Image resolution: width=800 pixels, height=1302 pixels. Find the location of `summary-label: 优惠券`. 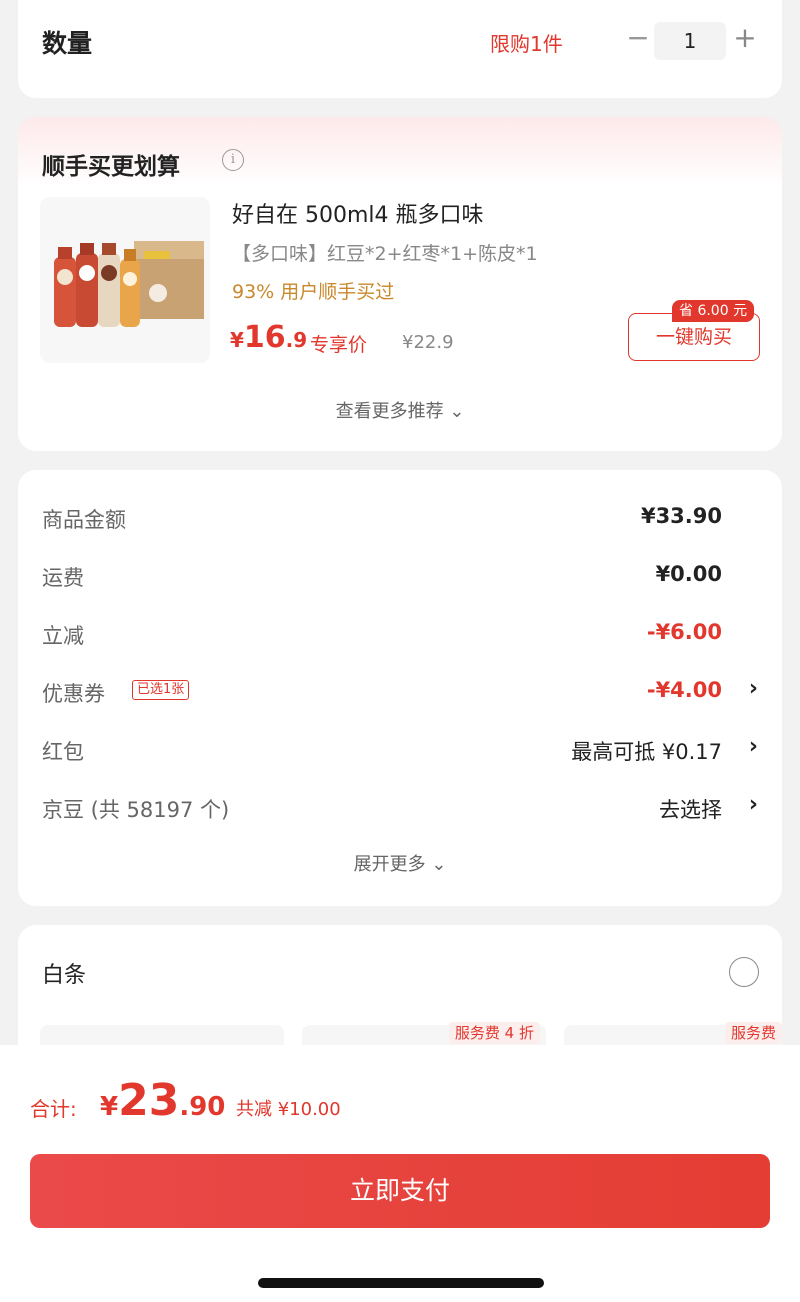

summary-label: 优惠券 is located at coordinates (73, 694).